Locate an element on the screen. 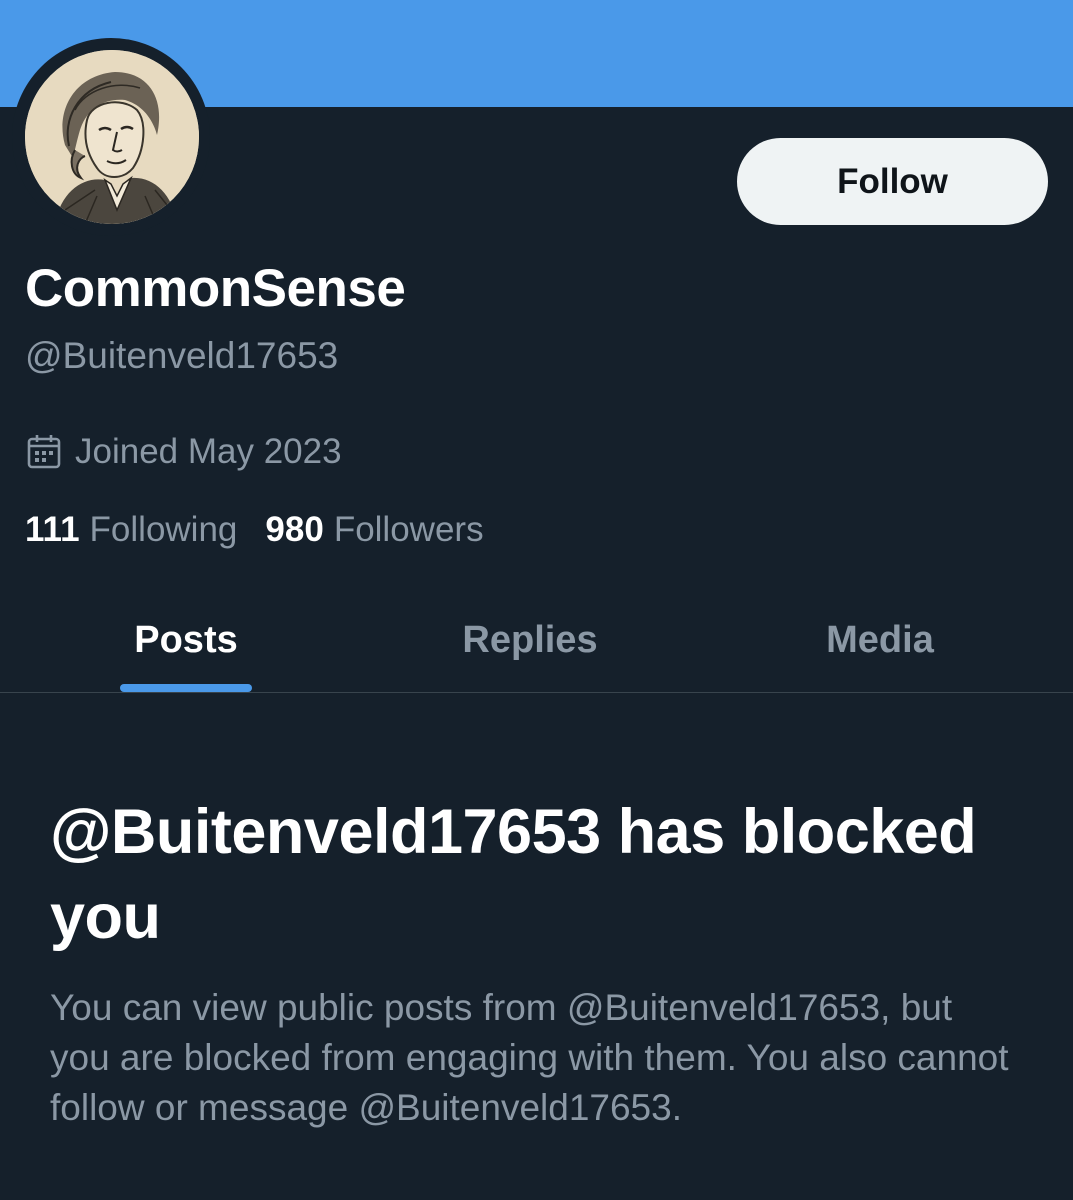 Image resolution: width=1073 pixels, height=1200 pixels. profile-handle: @Buitenveld17653 is located at coordinates (182, 355).